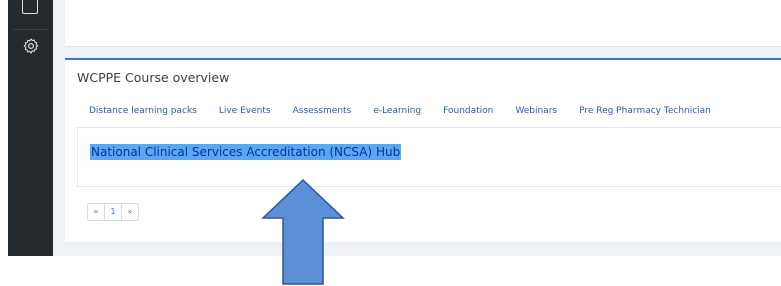 Image resolution: width=781 pixels, height=286 pixels. What do you see at coordinates (153, 77) in the screenshot?
I see `card-title: WCPPE Course overview` at bounding box center [153, 77].